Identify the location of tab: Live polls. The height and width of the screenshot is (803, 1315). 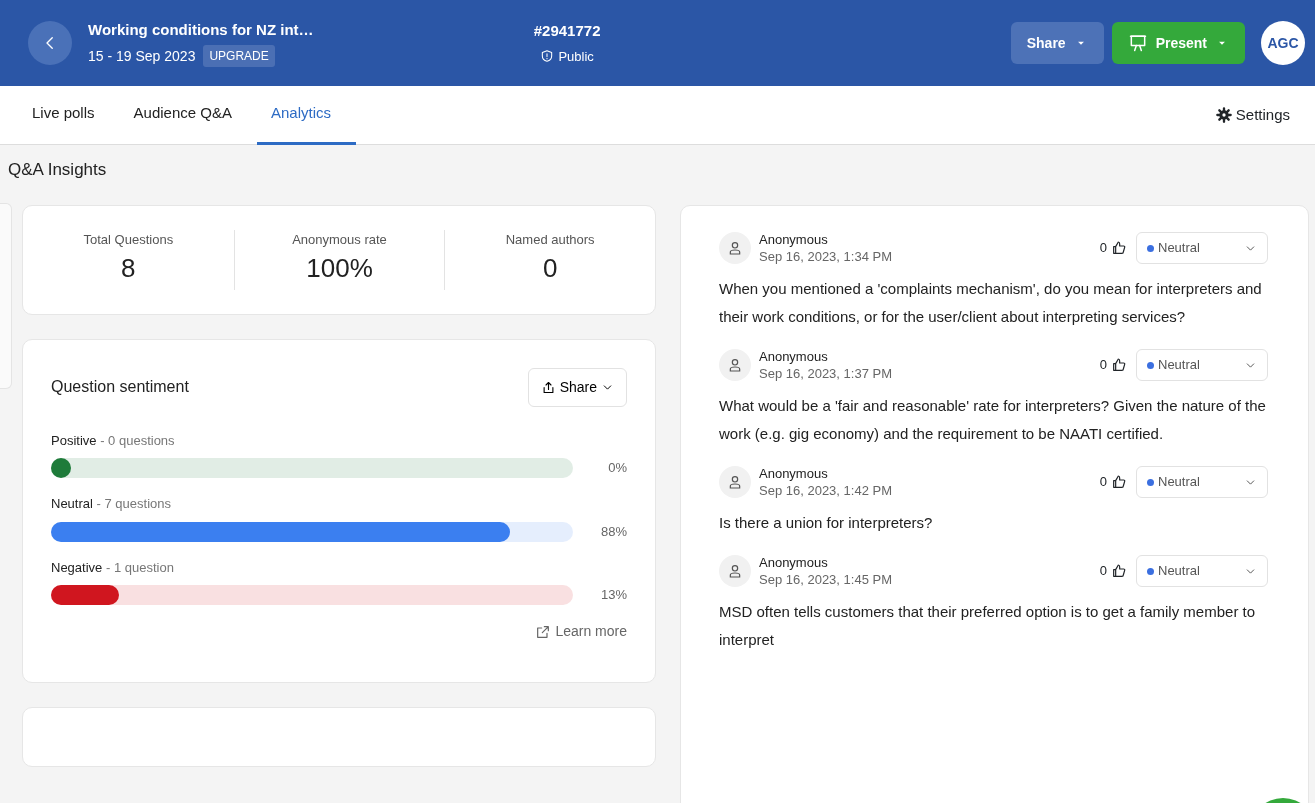
(69, 115).